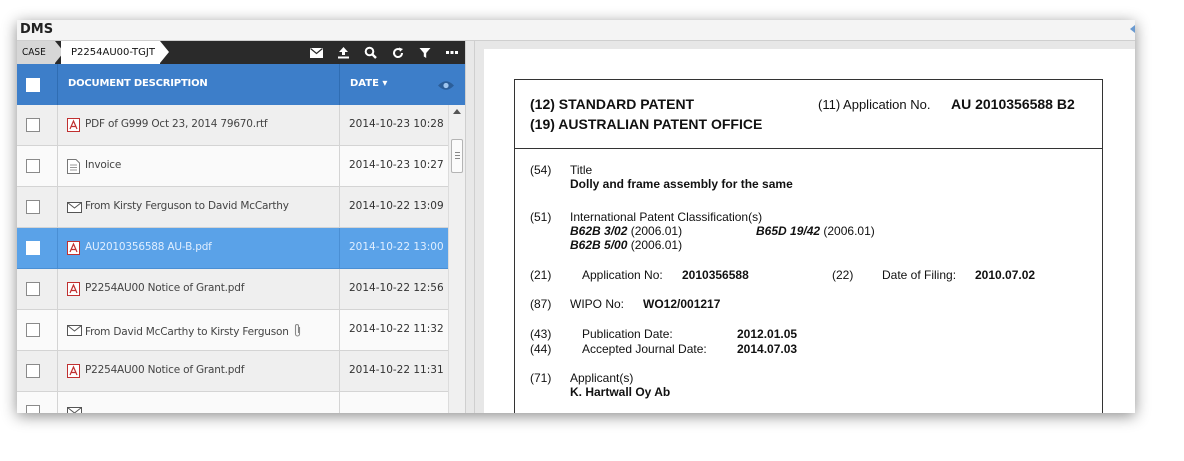 Image resolution: width=1184 pixels, height=461 pixels. I want to click on breadcrumb-case-id: P2254AU00-TGJT, so click(110, 52).